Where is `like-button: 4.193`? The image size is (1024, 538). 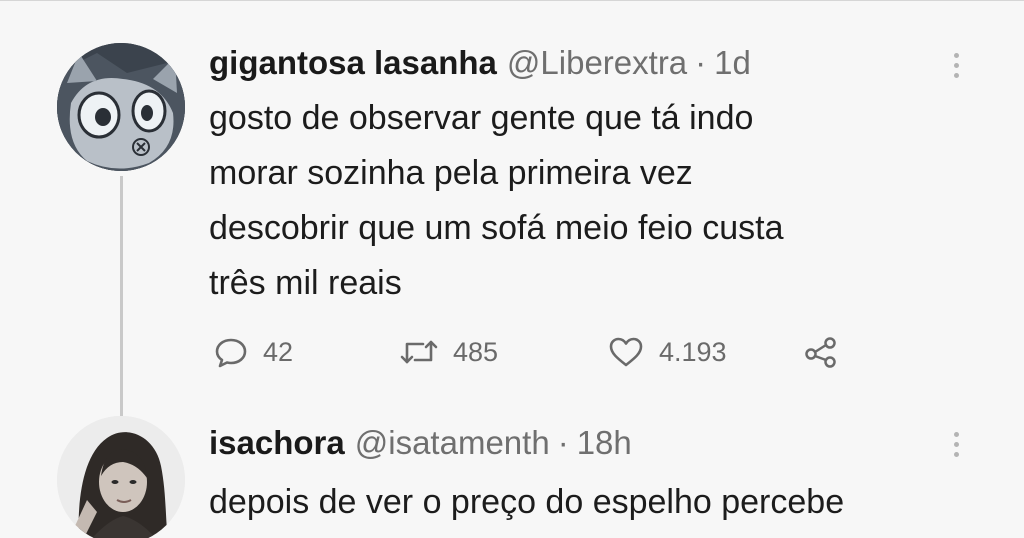
like-button: 4.193 is located at coordinates (667, 352).